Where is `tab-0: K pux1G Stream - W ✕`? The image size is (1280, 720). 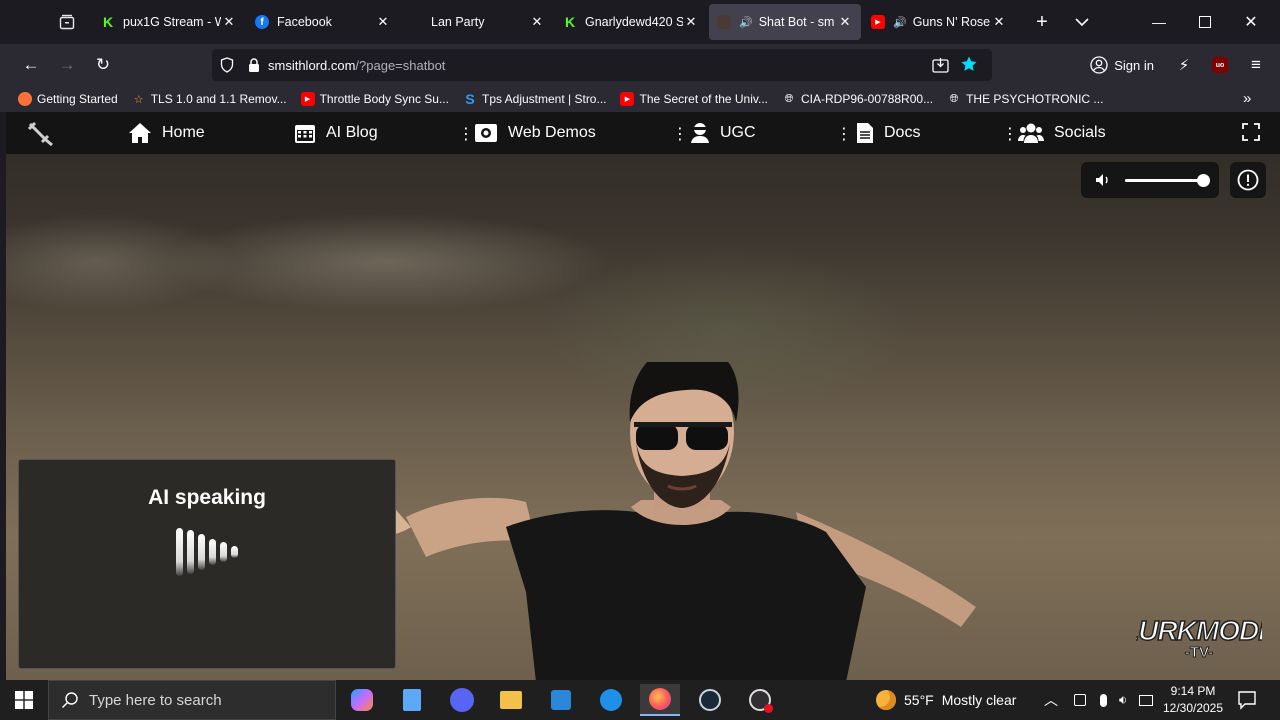 tab-0: K pux1G Stream - W ✕ is located at coordinates (169, 22).